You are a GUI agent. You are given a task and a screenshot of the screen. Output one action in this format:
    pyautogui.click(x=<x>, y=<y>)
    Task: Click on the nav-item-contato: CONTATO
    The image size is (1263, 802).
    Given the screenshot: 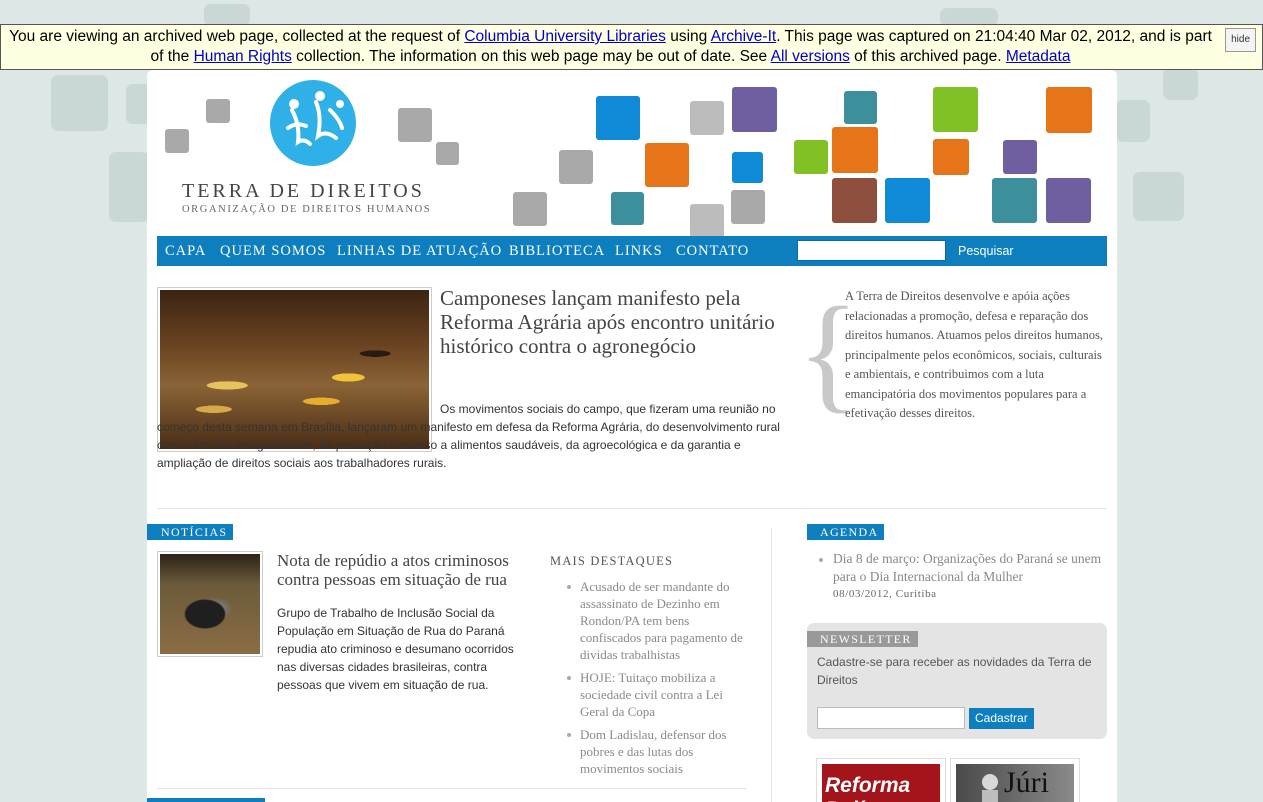 What is the action you would take?
    pyautogui.click(x=712, y=251)
    